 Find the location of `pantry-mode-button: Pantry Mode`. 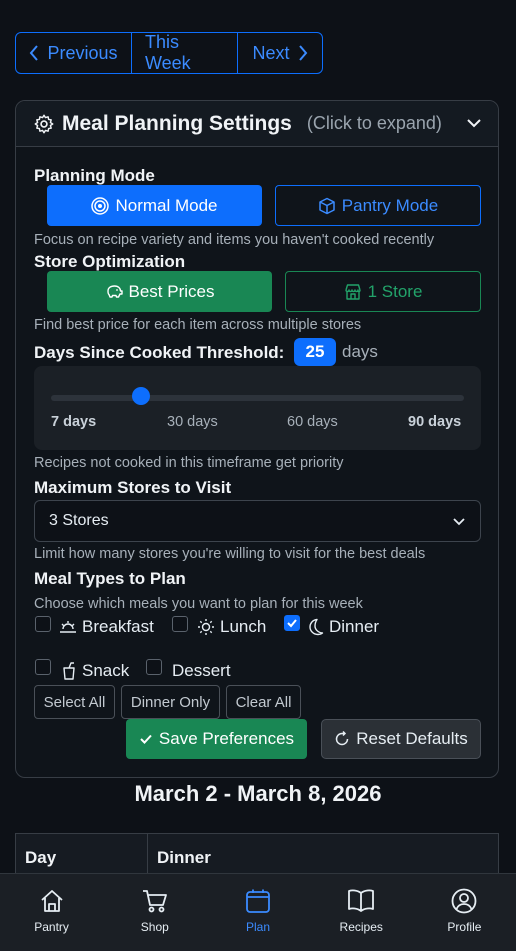

pantry-mode-button: Pantry Mode is located at coordinates (378, 205).